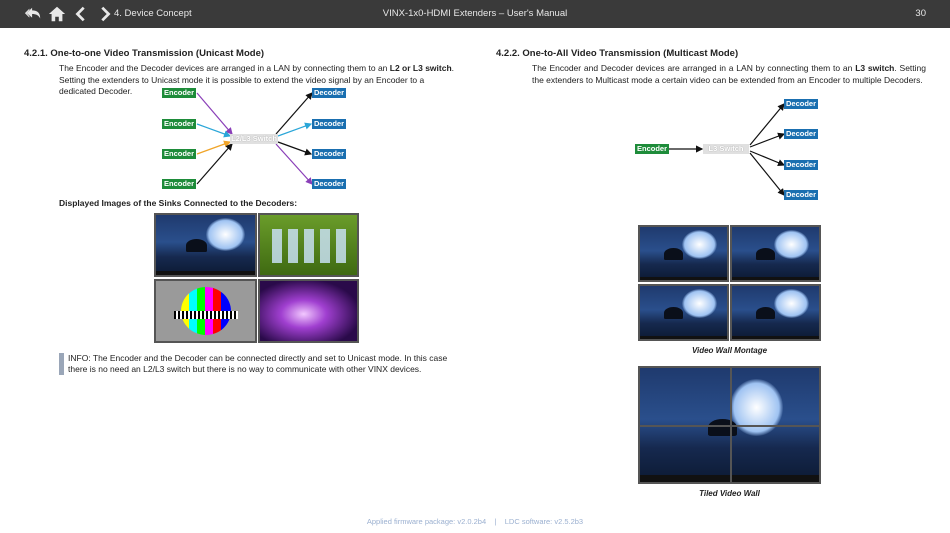  I want to click on switch-label: L2/L3 Switch, so click(254, 139).